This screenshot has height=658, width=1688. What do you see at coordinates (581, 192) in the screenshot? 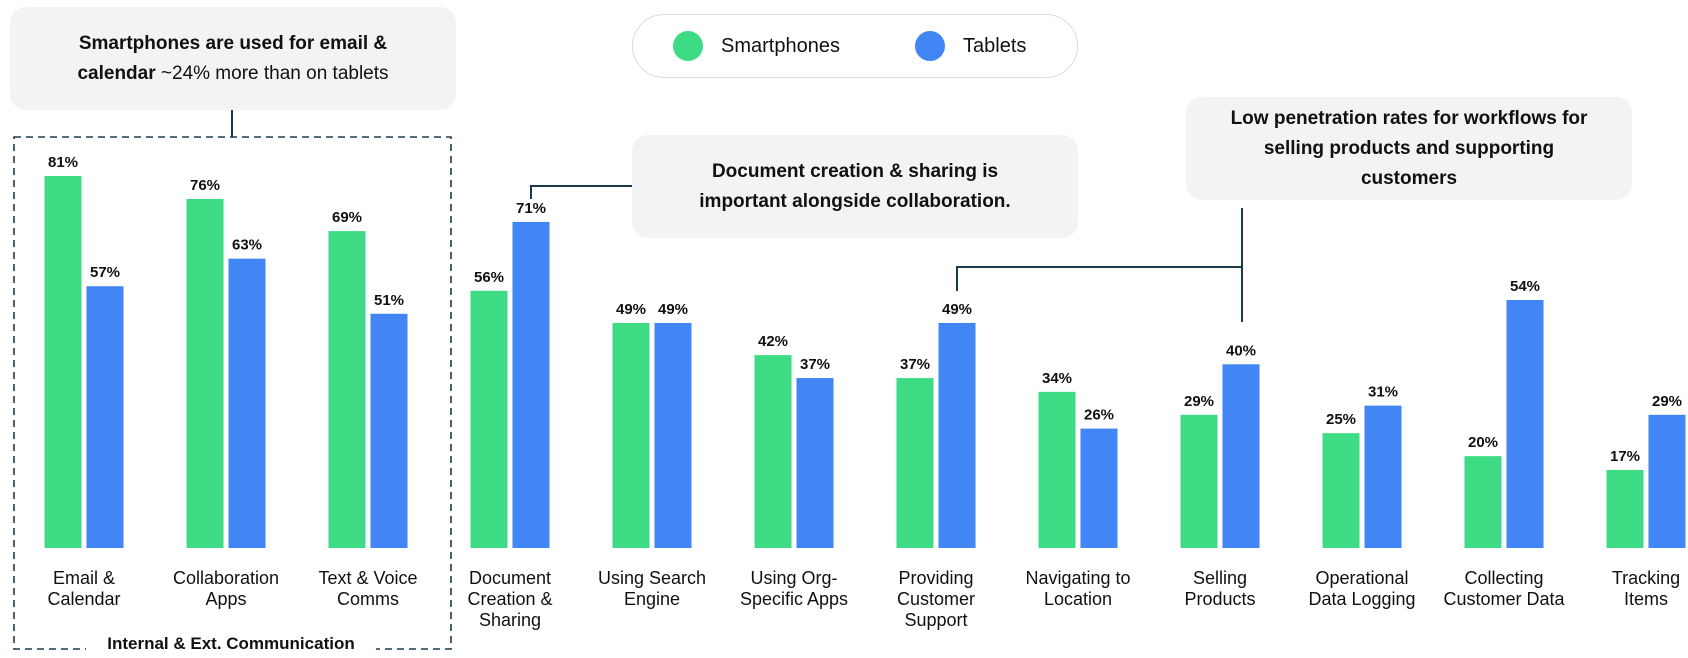
I see `connector-document` at bounding box center [581, 192].